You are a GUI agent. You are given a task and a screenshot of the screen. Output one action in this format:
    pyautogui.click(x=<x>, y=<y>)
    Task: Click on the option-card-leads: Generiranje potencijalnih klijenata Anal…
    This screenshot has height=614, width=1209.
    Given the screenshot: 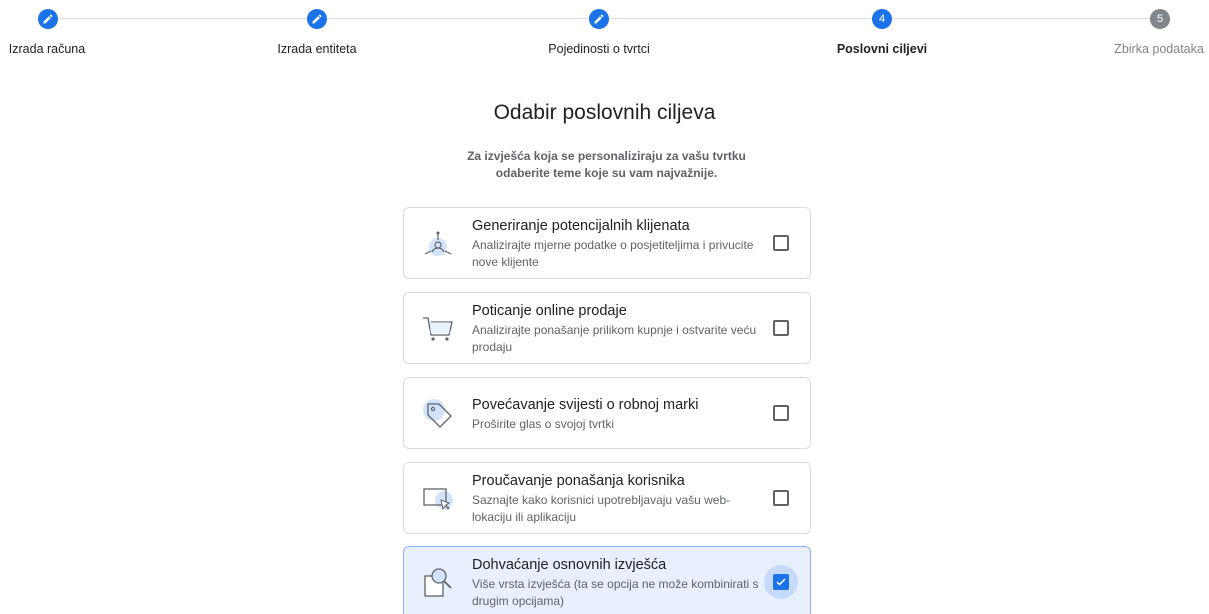 What is the action you would take?
    pyautogui.click(x=607, y=243)
    